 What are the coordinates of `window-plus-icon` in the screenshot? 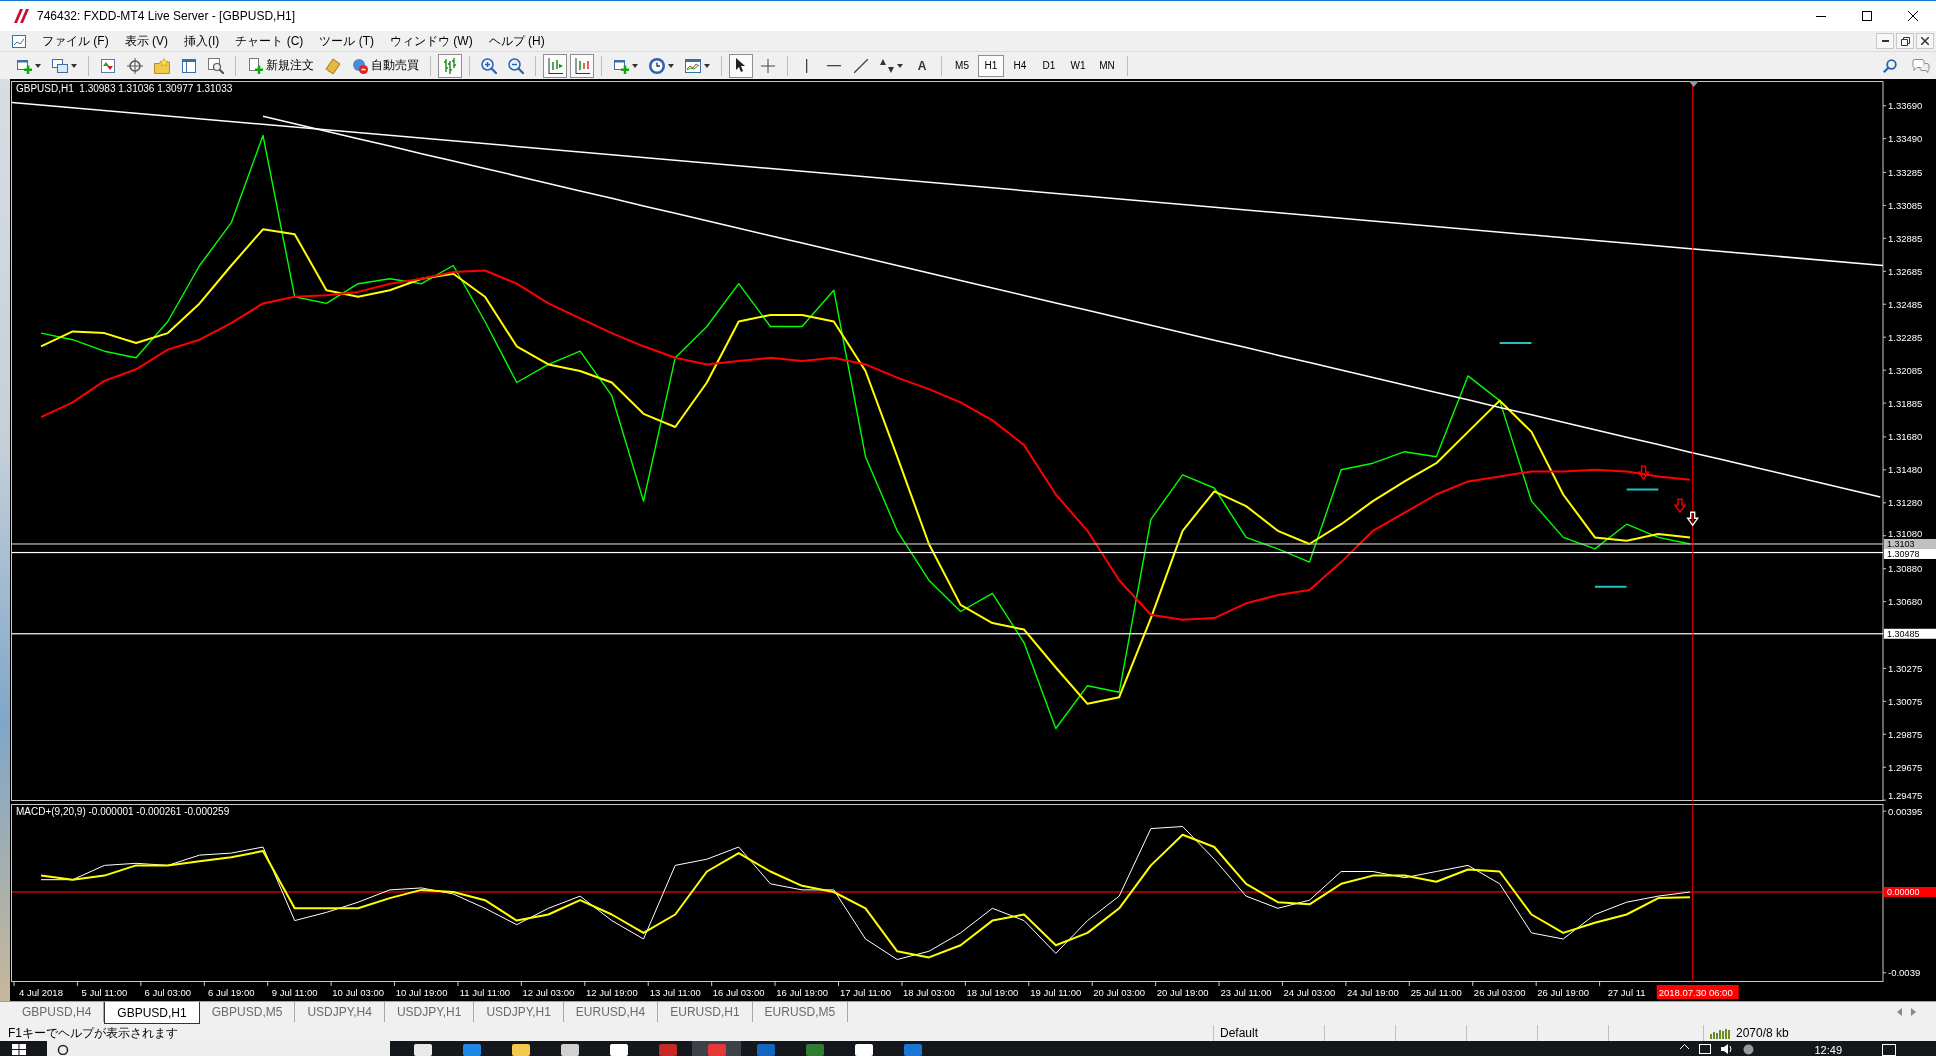 It's located at (621, 65).